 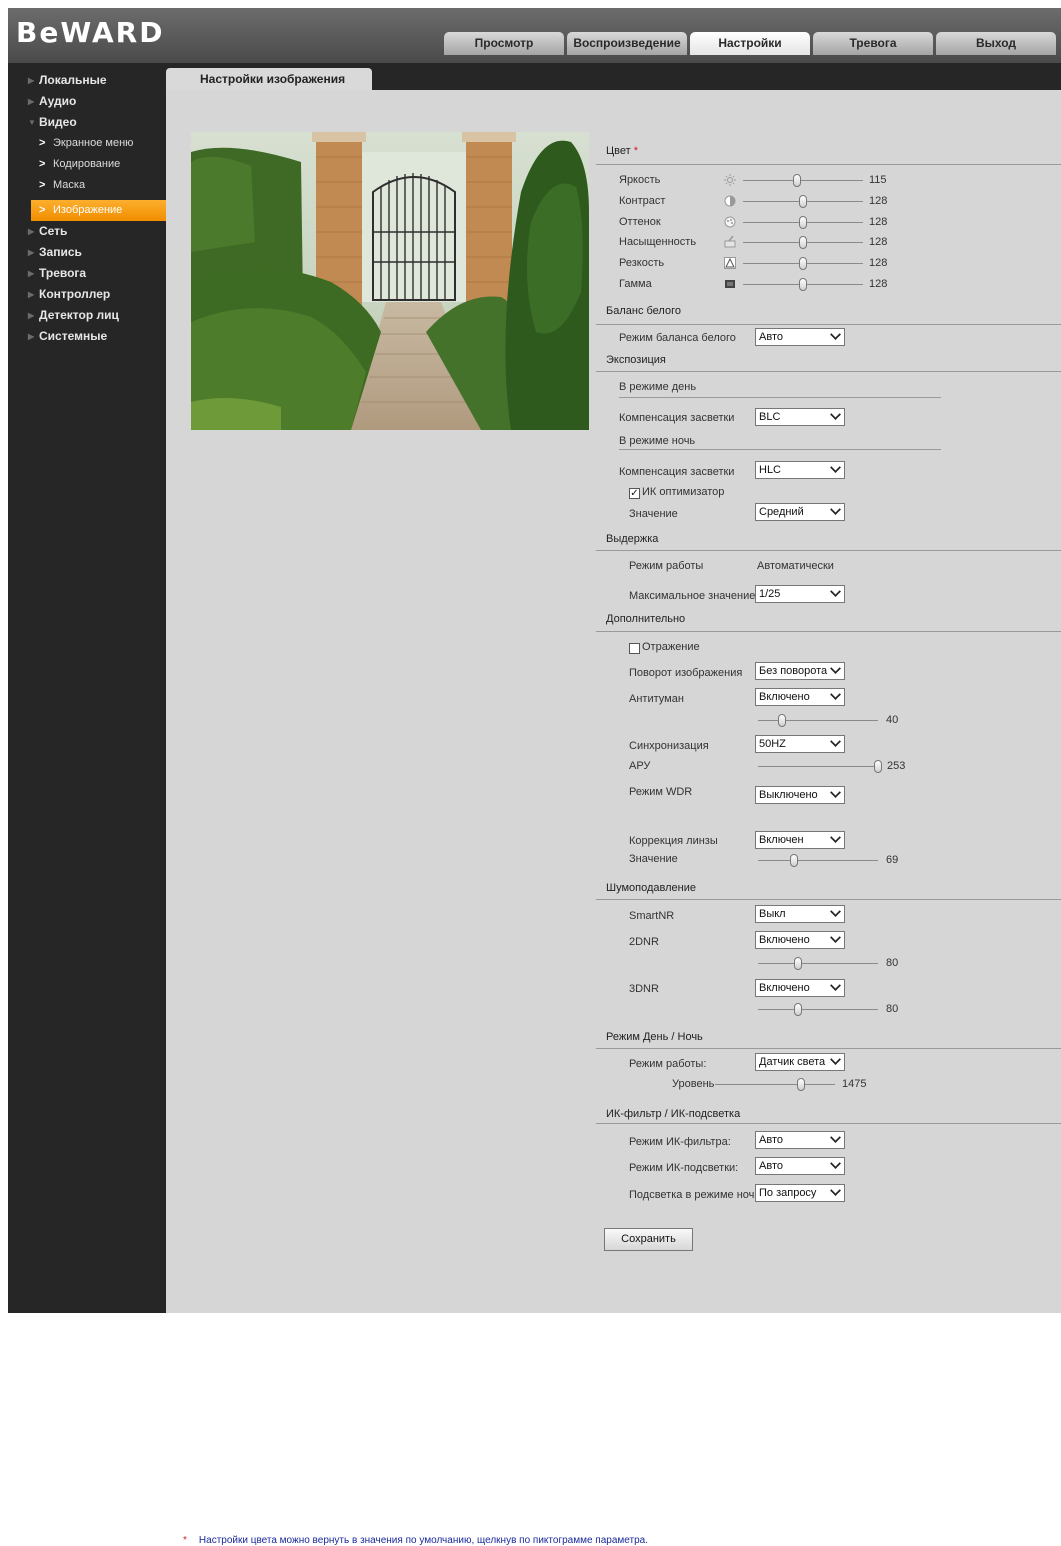 What do you see at coordinates (87, 164) in the screenshot?
I see `sidebar-subitem-encoding: > Кодирование` at bounding box center [87, 164].